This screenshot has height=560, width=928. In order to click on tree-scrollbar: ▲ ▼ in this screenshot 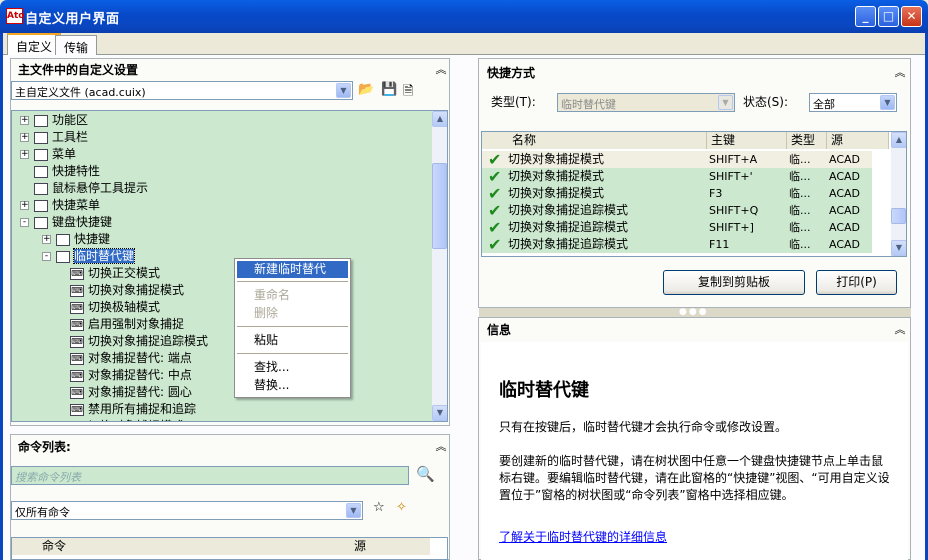, I will do `click(439, 266)`.